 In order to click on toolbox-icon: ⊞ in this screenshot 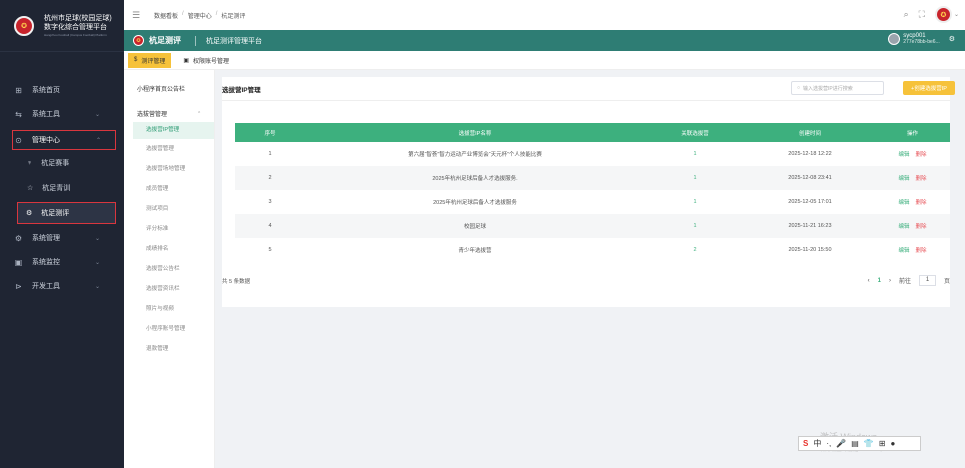, I will do `click(882, 443)`.